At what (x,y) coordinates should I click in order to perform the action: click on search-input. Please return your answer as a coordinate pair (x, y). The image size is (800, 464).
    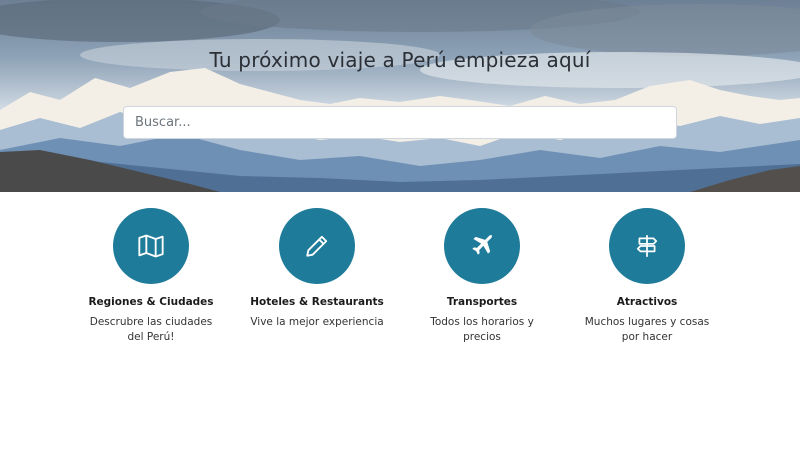
    Looking at the image, I should click on (400, 122).